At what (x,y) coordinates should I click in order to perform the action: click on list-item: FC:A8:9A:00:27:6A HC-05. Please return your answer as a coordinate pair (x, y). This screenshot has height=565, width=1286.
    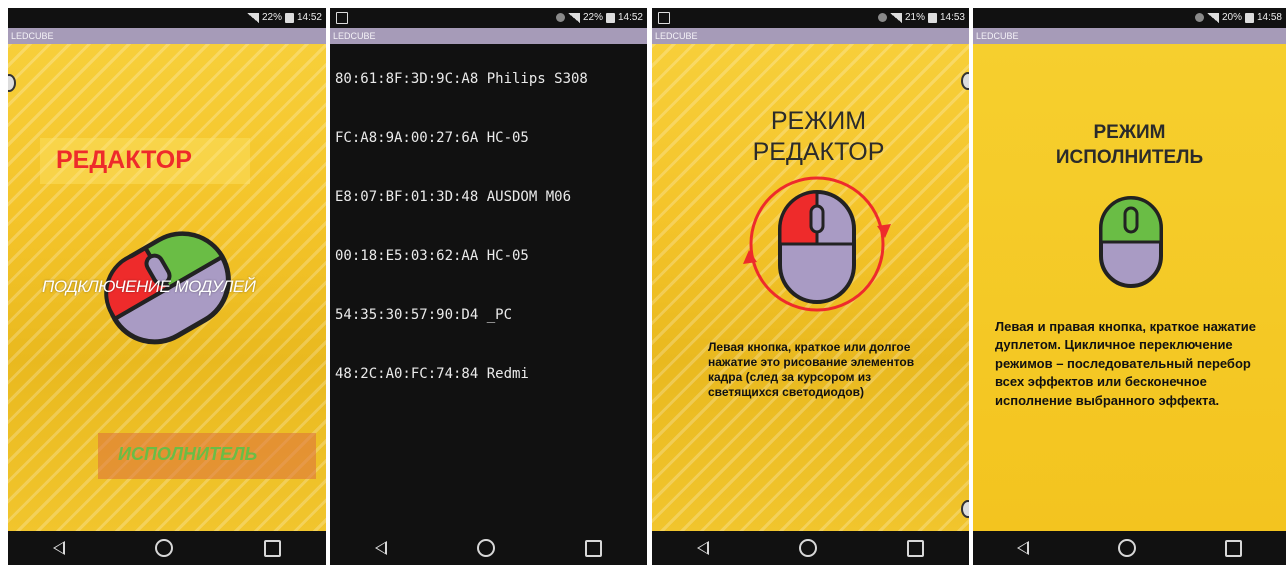
    Looking at the image, I should click on (432, 138).